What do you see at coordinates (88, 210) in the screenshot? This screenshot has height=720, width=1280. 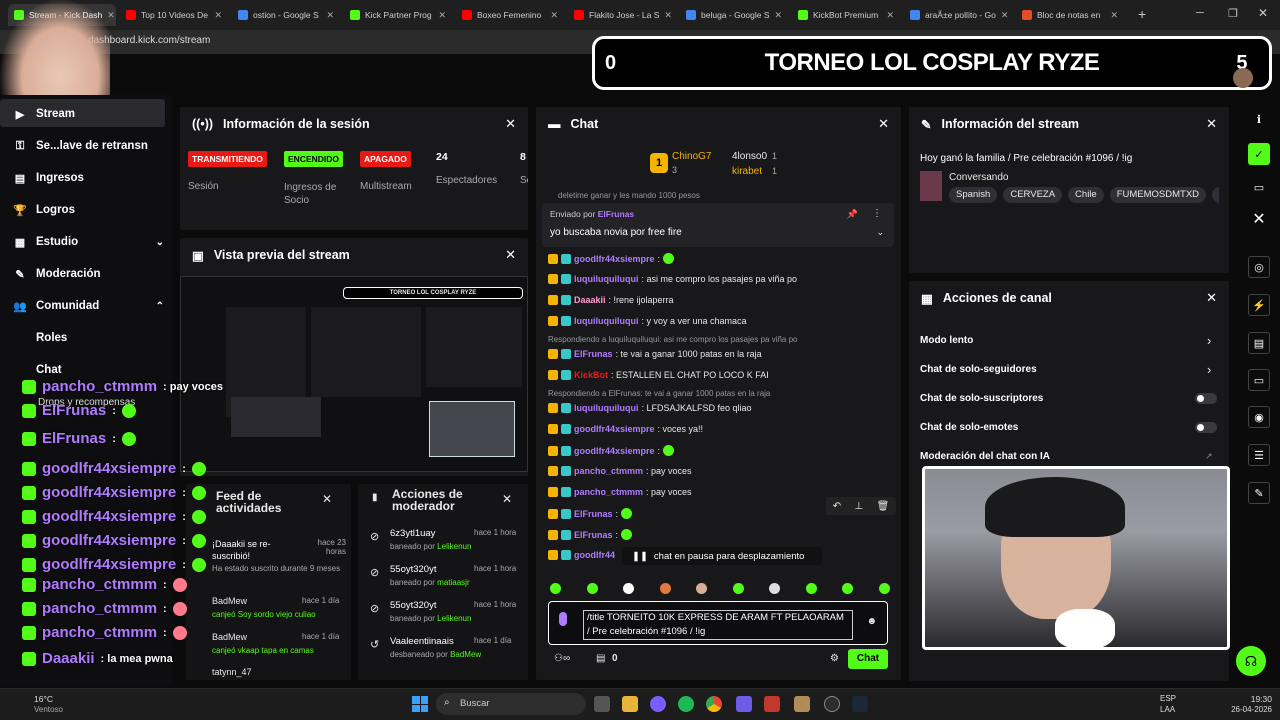 I see `sidebar-item-trophy: 🏆 Logros` at bounding box center [88, 210].